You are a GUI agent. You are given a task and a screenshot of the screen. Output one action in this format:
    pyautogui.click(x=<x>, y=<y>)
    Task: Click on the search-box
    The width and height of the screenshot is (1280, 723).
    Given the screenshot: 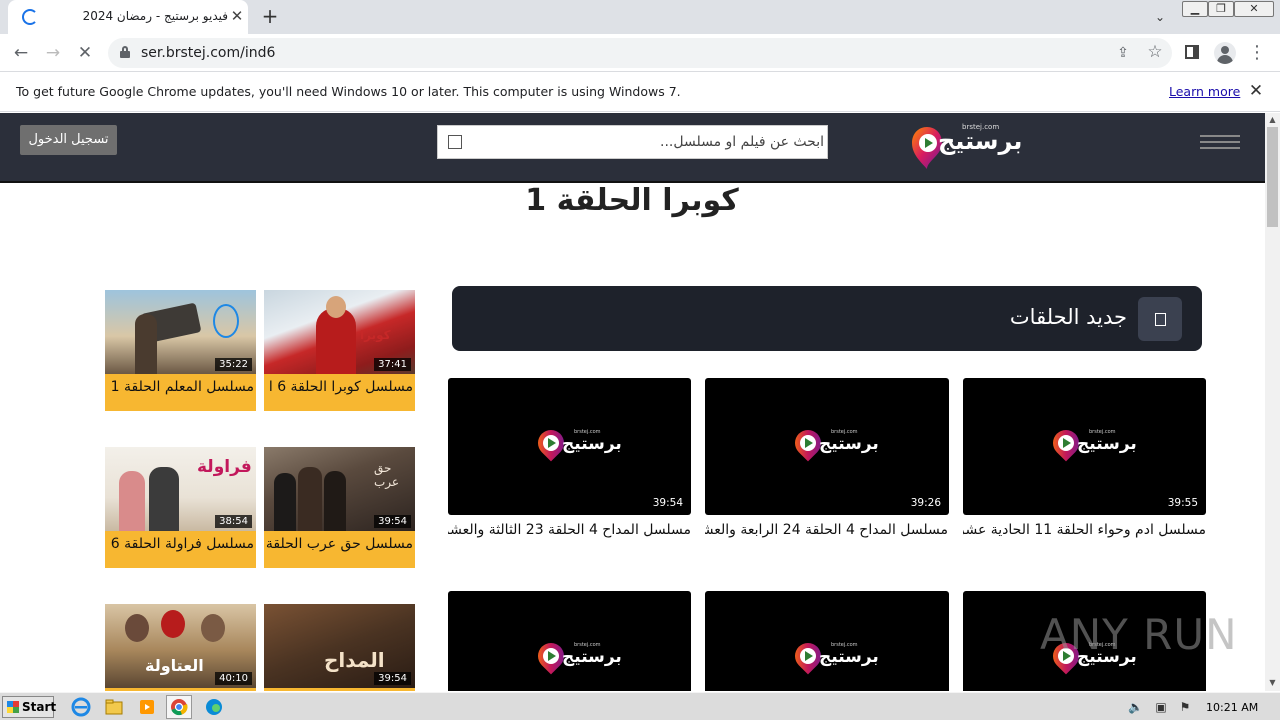 What is the action you would take?
    pyautogui.click(x=632, y=142)
    